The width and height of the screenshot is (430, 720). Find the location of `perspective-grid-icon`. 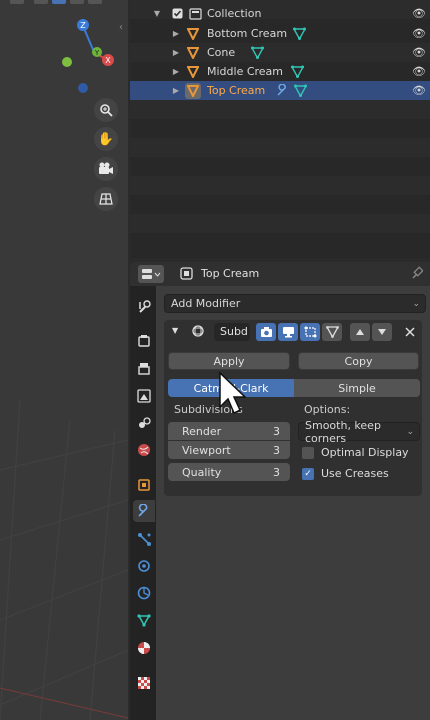

perspective-grid-icon is located at coordinates (106, 199).